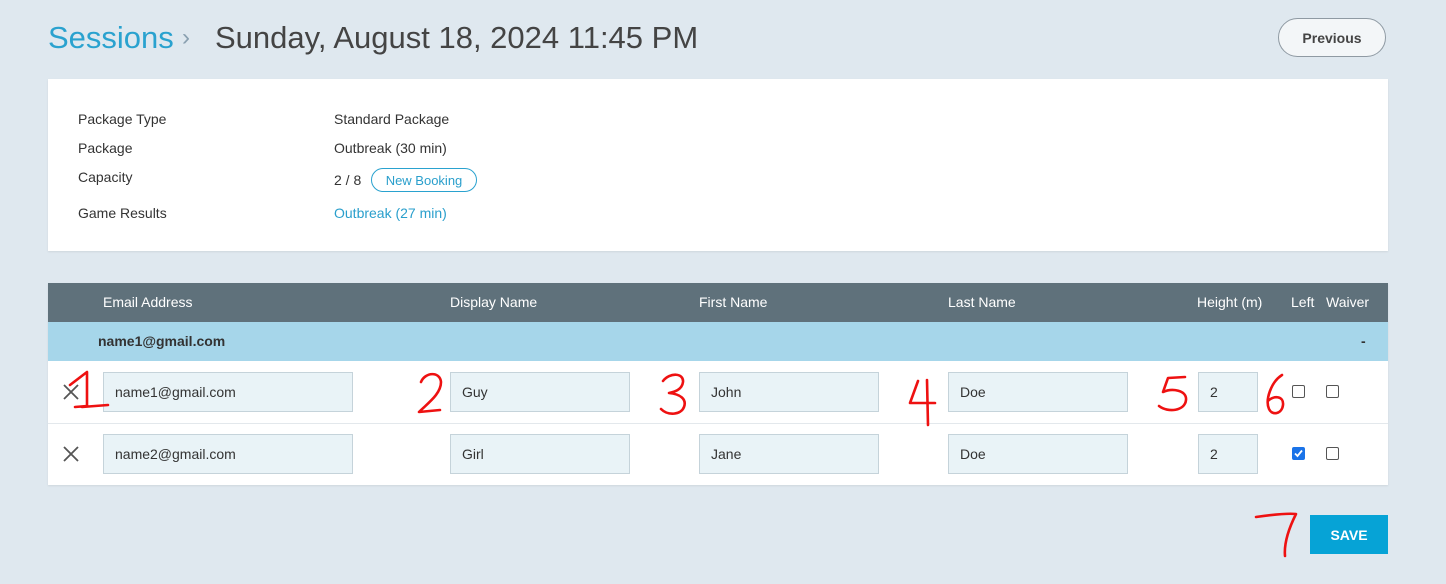 The height and width of the screenshot is (584, 1446). What do you see at coordinates (1363, 341) in the screenshot?
I see `collapse-toggle: -` at bounding box center [1363, 341].